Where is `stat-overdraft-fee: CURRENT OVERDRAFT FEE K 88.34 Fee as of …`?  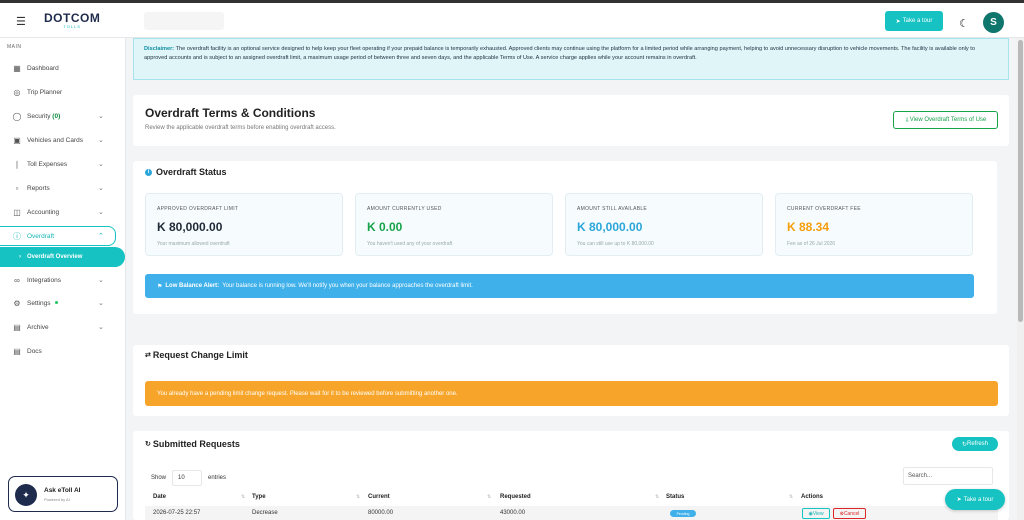 stat-overdraft-fee: CURRENT OVERDRAFT FEE K 88.34 Fee as of … is located at coordinates (874, 224).